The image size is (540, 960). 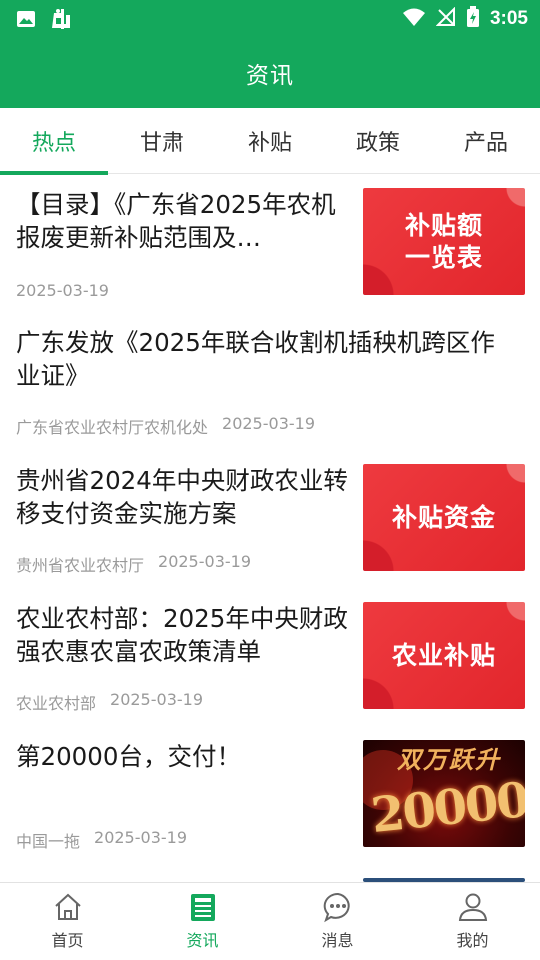 What do you see at coordinates (182, 635) in the screenshot?
I see `news-title: 农业农村部：2025年中央财政强农惠农富农政策清单` at bounding box center [182, 635].